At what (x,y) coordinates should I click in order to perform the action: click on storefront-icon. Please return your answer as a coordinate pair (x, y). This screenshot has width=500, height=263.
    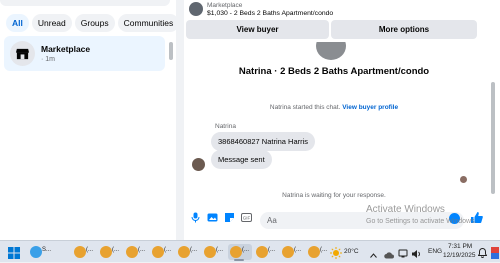
    Looking at the image, I should click on (22, 53).